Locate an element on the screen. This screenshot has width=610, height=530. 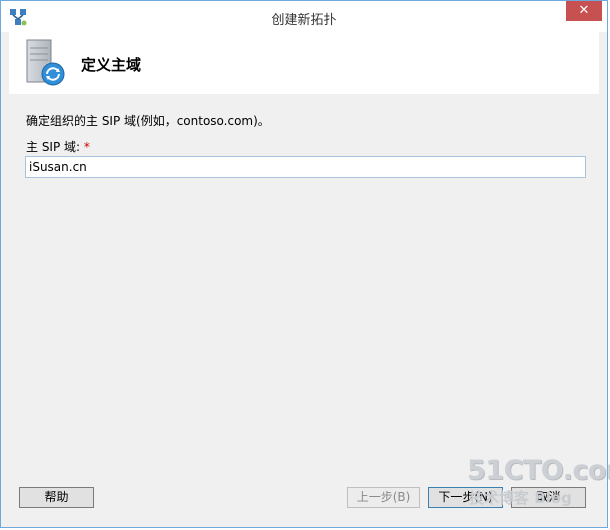
title-bar: 创建新拓扑 ✕ is located at coordinates (304, 16).